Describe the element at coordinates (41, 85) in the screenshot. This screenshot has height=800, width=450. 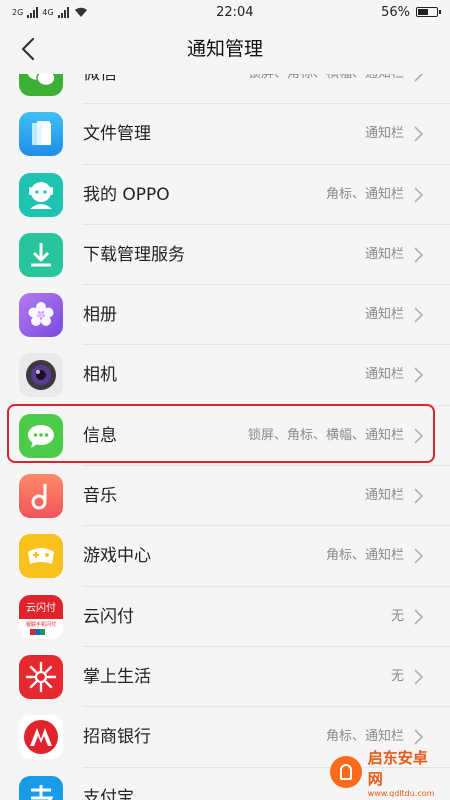
I see `wechat-icon` at that location.